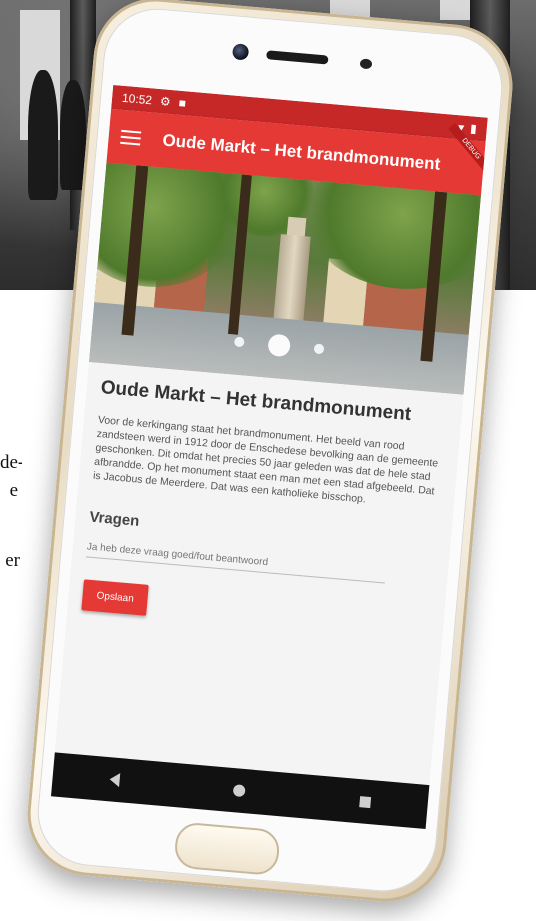  Describe the element at coordinates (182, 103) in the screenshot. I see `lock-icon: ■` at that location.